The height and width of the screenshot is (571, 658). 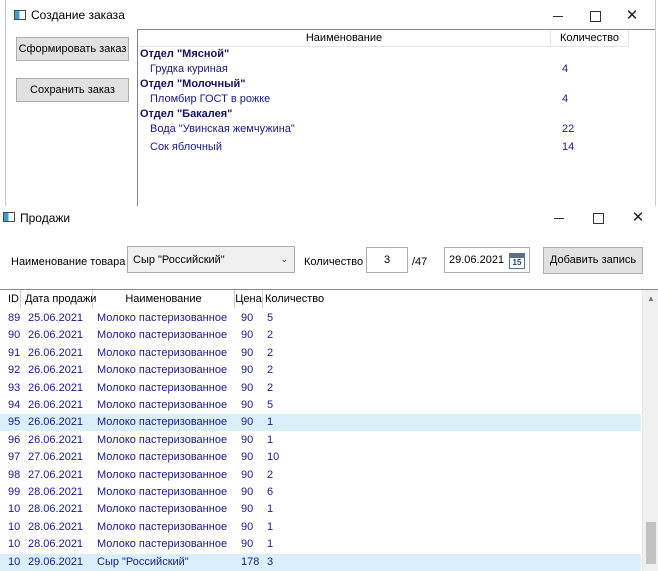 I want to click on cell-qty: 5, so click(x=270, y=405).